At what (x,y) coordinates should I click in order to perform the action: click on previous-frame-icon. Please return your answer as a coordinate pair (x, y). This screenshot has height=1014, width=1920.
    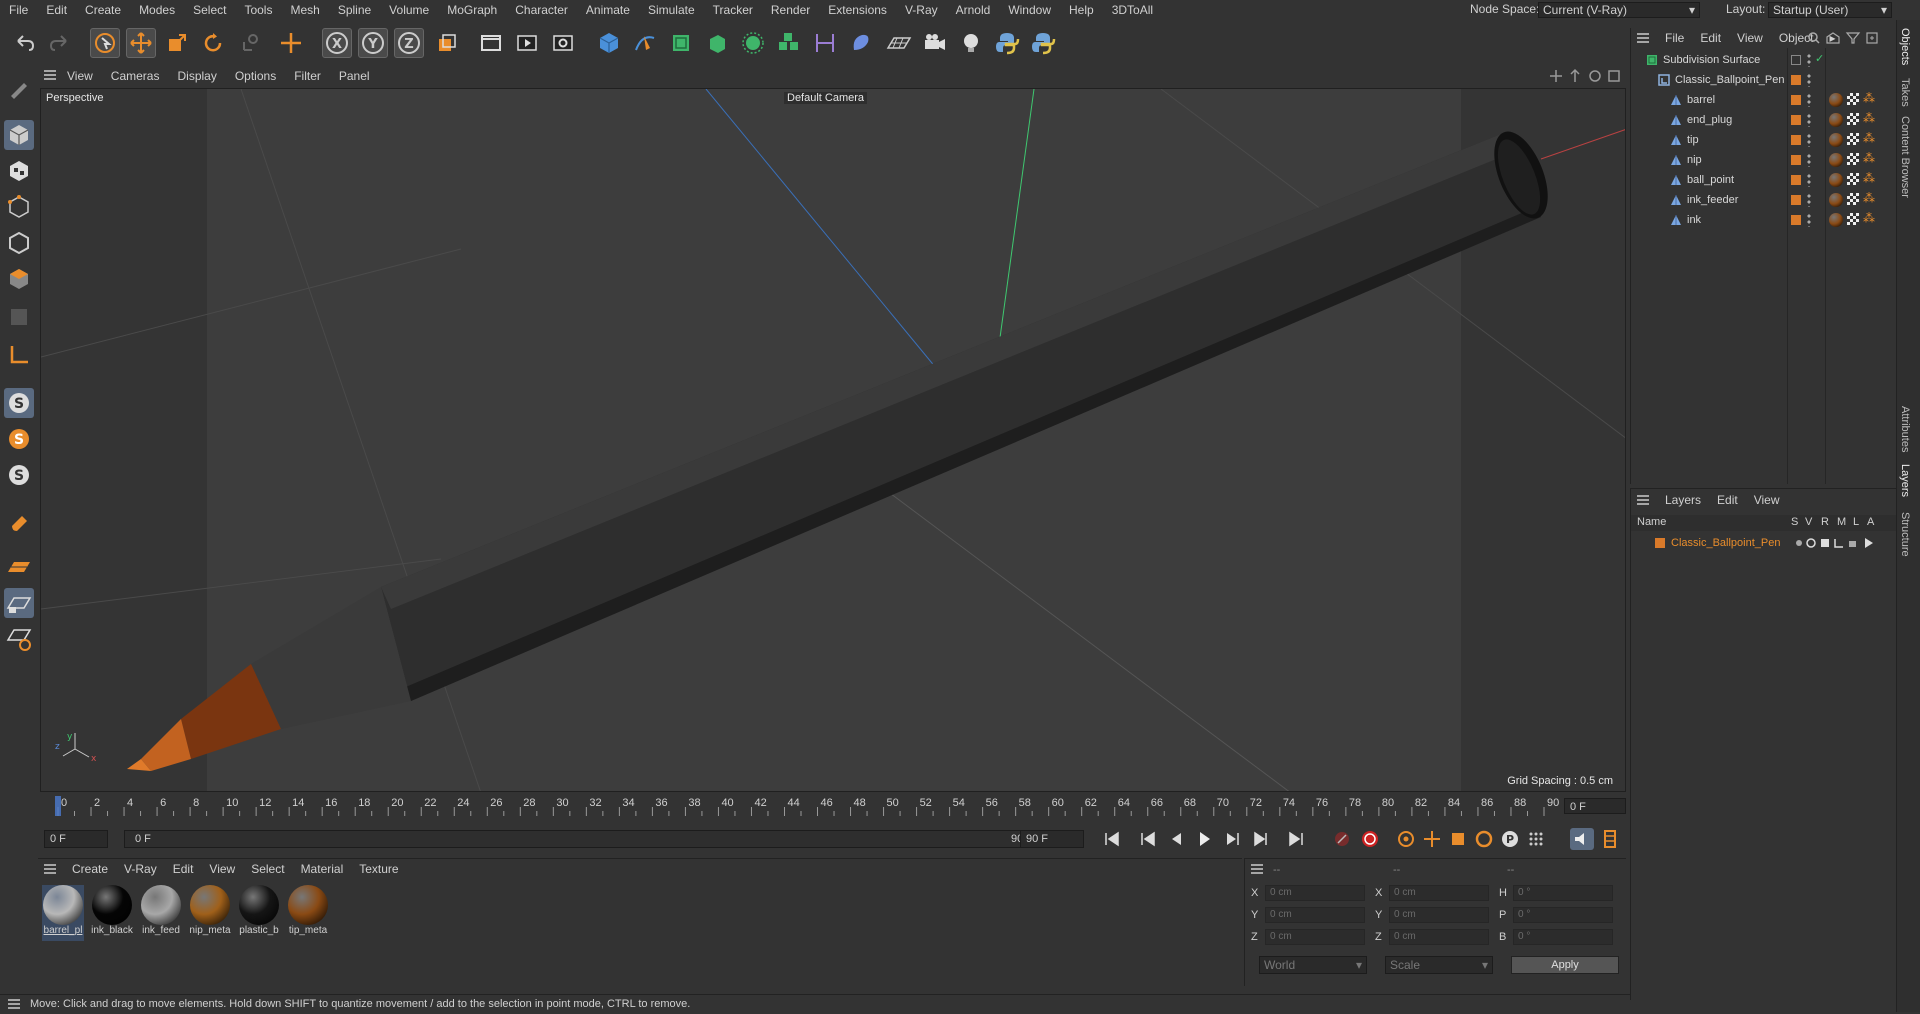
    Looking at the image, I should click on (1176, 839).